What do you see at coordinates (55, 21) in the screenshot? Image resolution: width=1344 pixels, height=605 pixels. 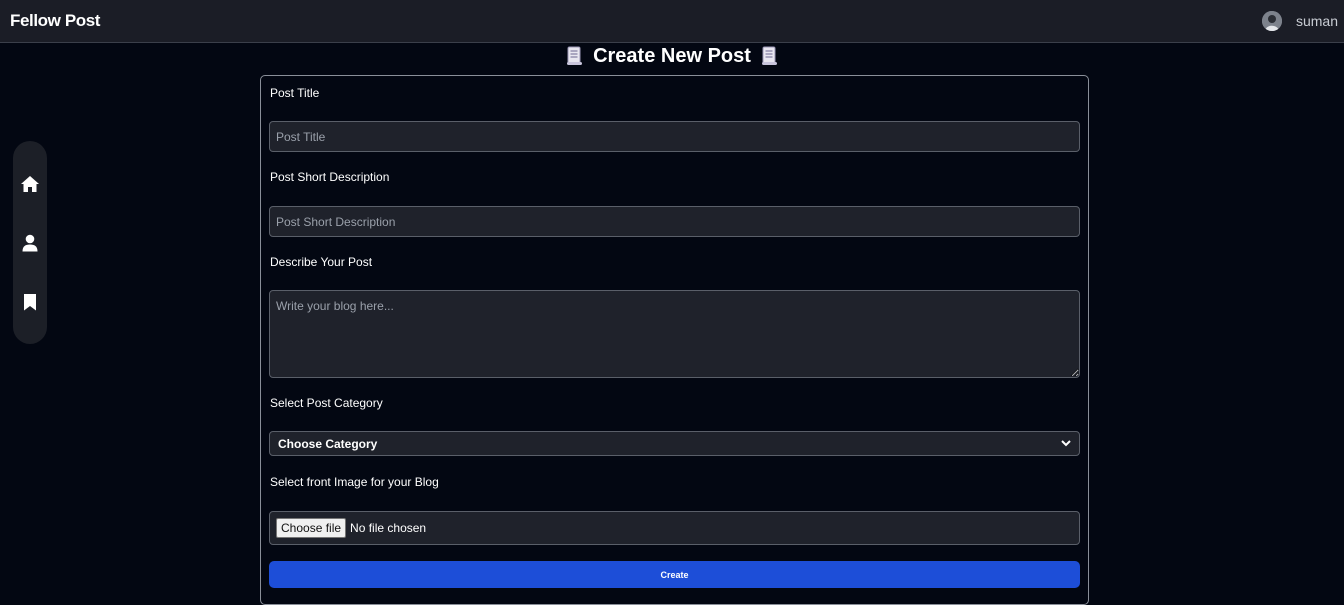 I see `brand-logo: Fellow Post` at bounding box center [55, 21].